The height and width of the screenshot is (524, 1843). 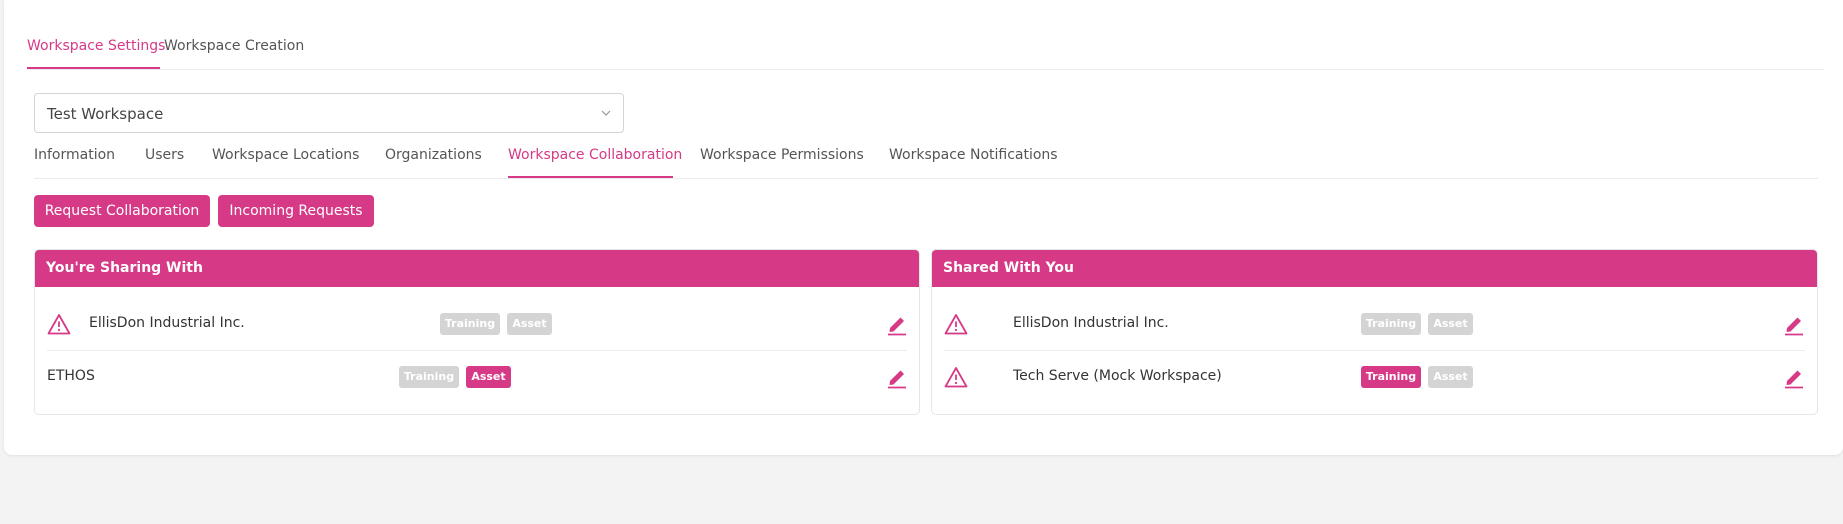 I want to click on workspace-select: Test Workspace, so click(x=329, y=113).